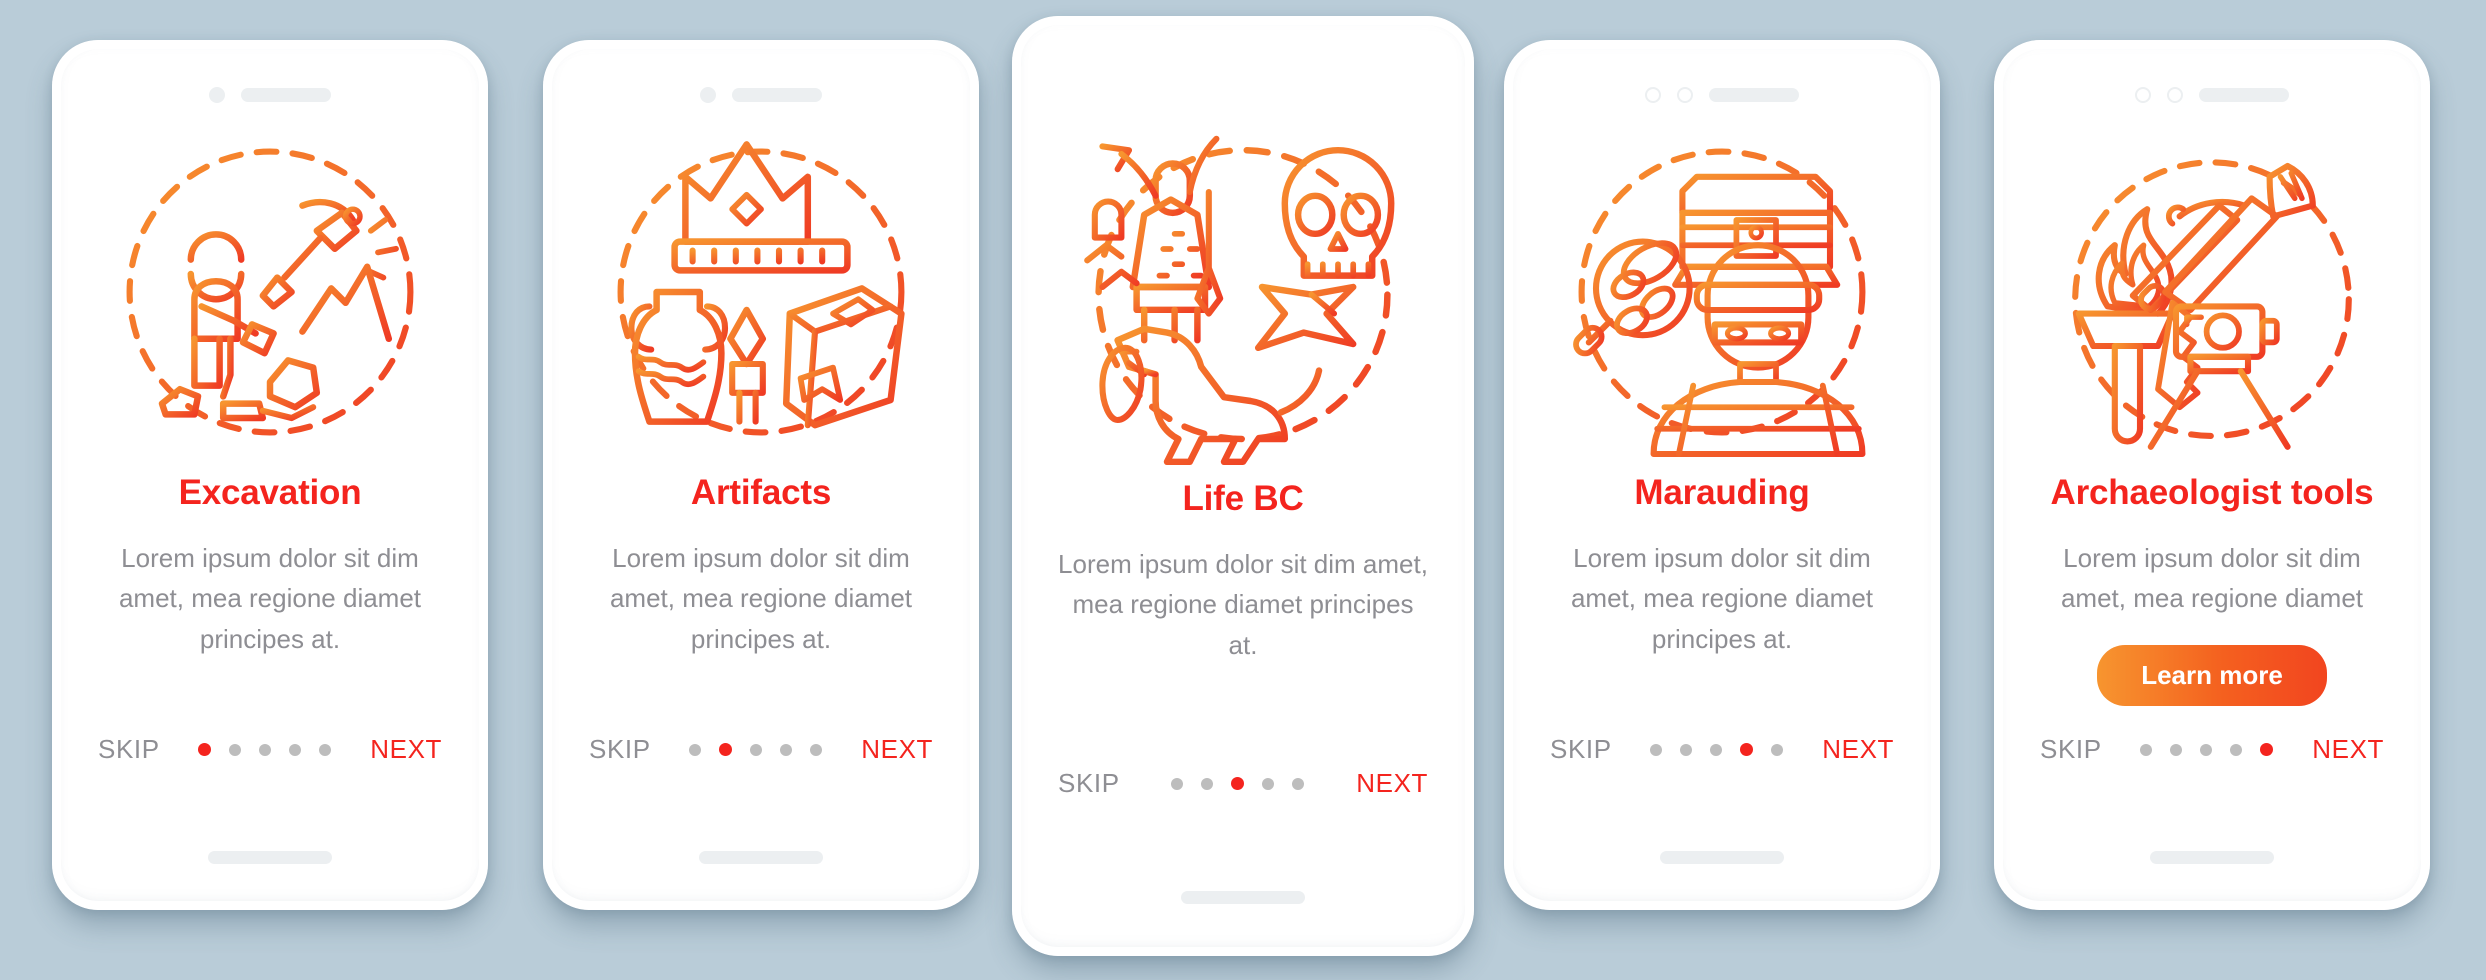 The image size is (2486, 980). What do you see at coordinates (2212, 492) in the screenshot?
I see `page-title: Archaeologist tools` at bounding box center [2212, 492].